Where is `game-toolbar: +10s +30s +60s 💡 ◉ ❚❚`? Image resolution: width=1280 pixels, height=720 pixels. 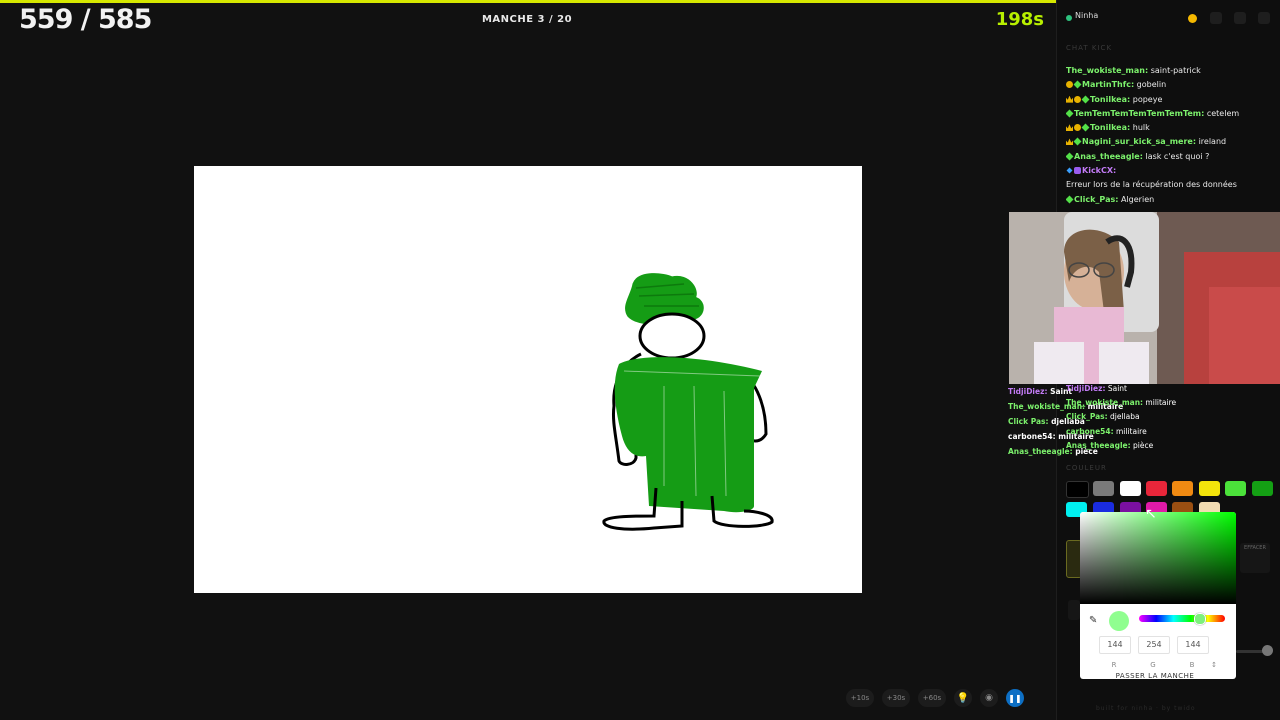 game-toolbar: +10s +30s +60s 💡 ◉ ❚❚ is located at coordinates (935, 698).